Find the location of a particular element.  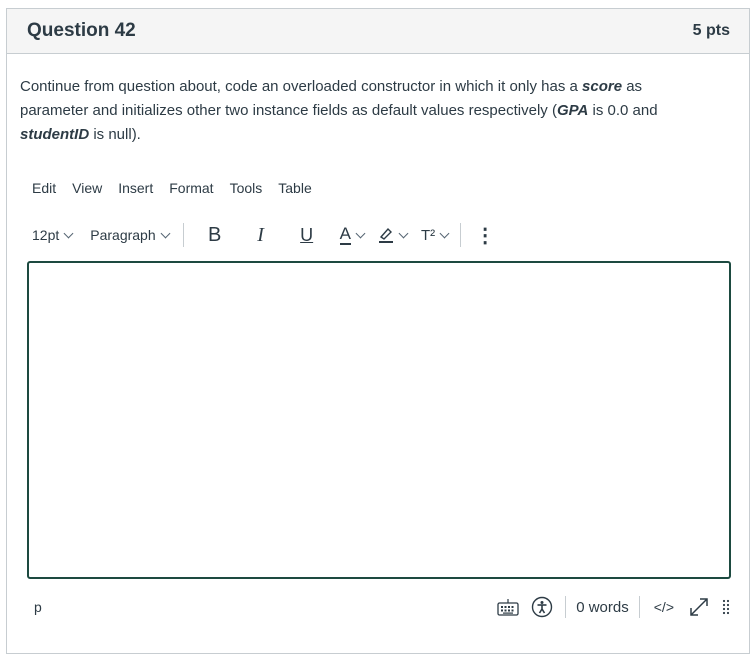

accessibility-checker-button is located at coordinates (542, 607).